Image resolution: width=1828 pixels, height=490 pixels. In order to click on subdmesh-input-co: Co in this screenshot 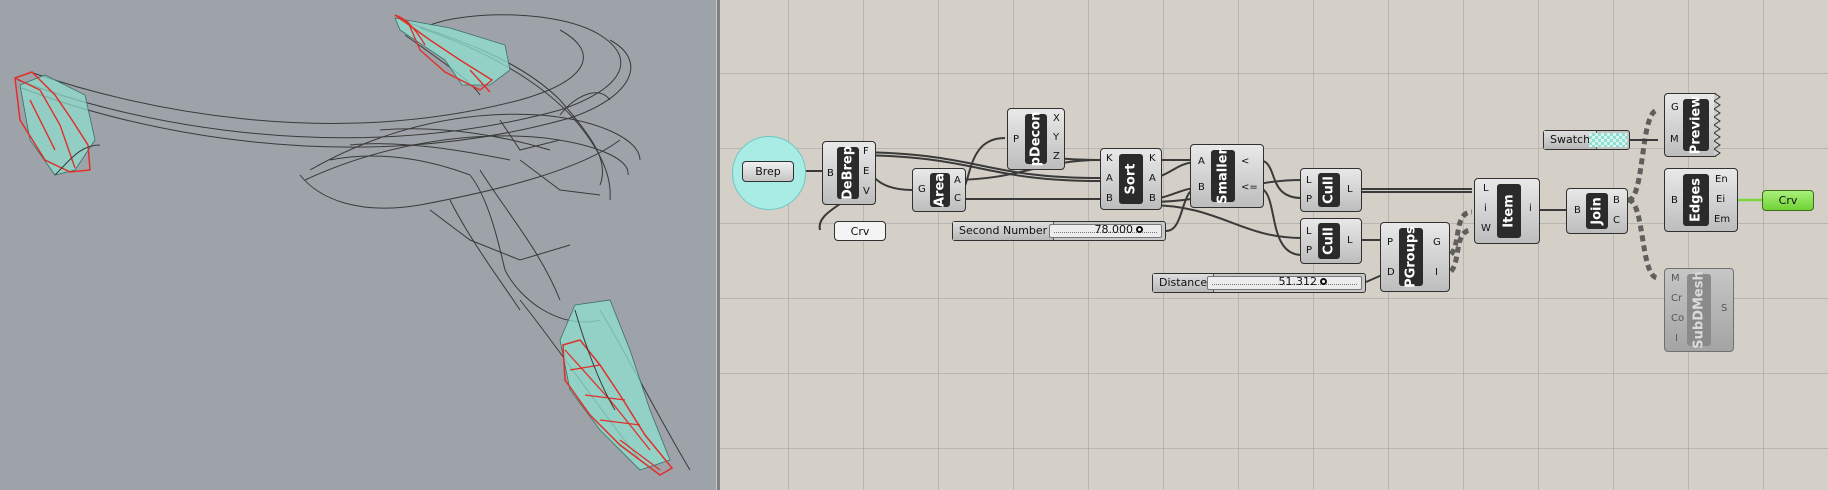, I will do `click(1677, 319)`.